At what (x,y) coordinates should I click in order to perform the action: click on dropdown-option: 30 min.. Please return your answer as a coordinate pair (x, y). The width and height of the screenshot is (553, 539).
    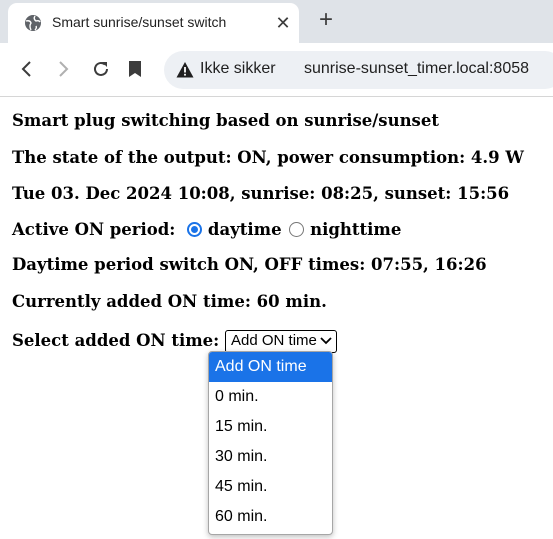
    Looking at the image, I should click on (270, 457).